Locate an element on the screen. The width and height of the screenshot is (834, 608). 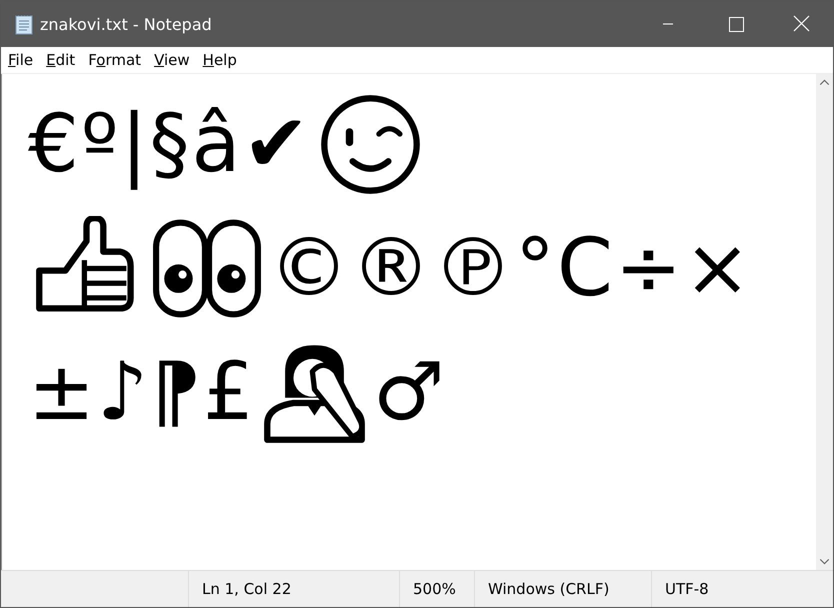
editor-text: ±♪⁋£ is located at coordinates (142, 392).